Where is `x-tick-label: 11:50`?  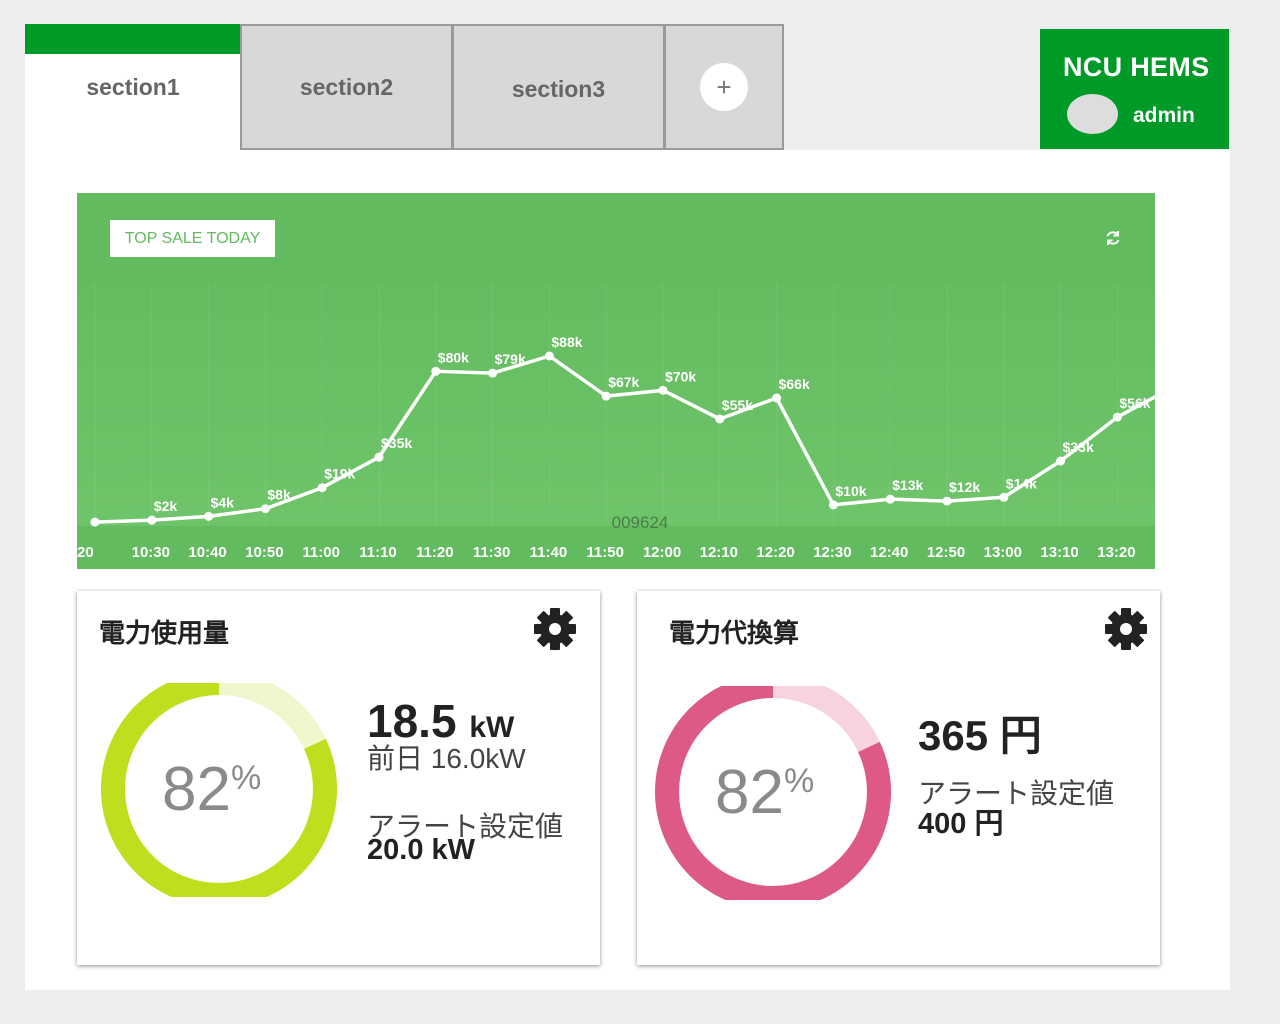 x-tick-label: 11:50 is located at coordinates (605, 552).